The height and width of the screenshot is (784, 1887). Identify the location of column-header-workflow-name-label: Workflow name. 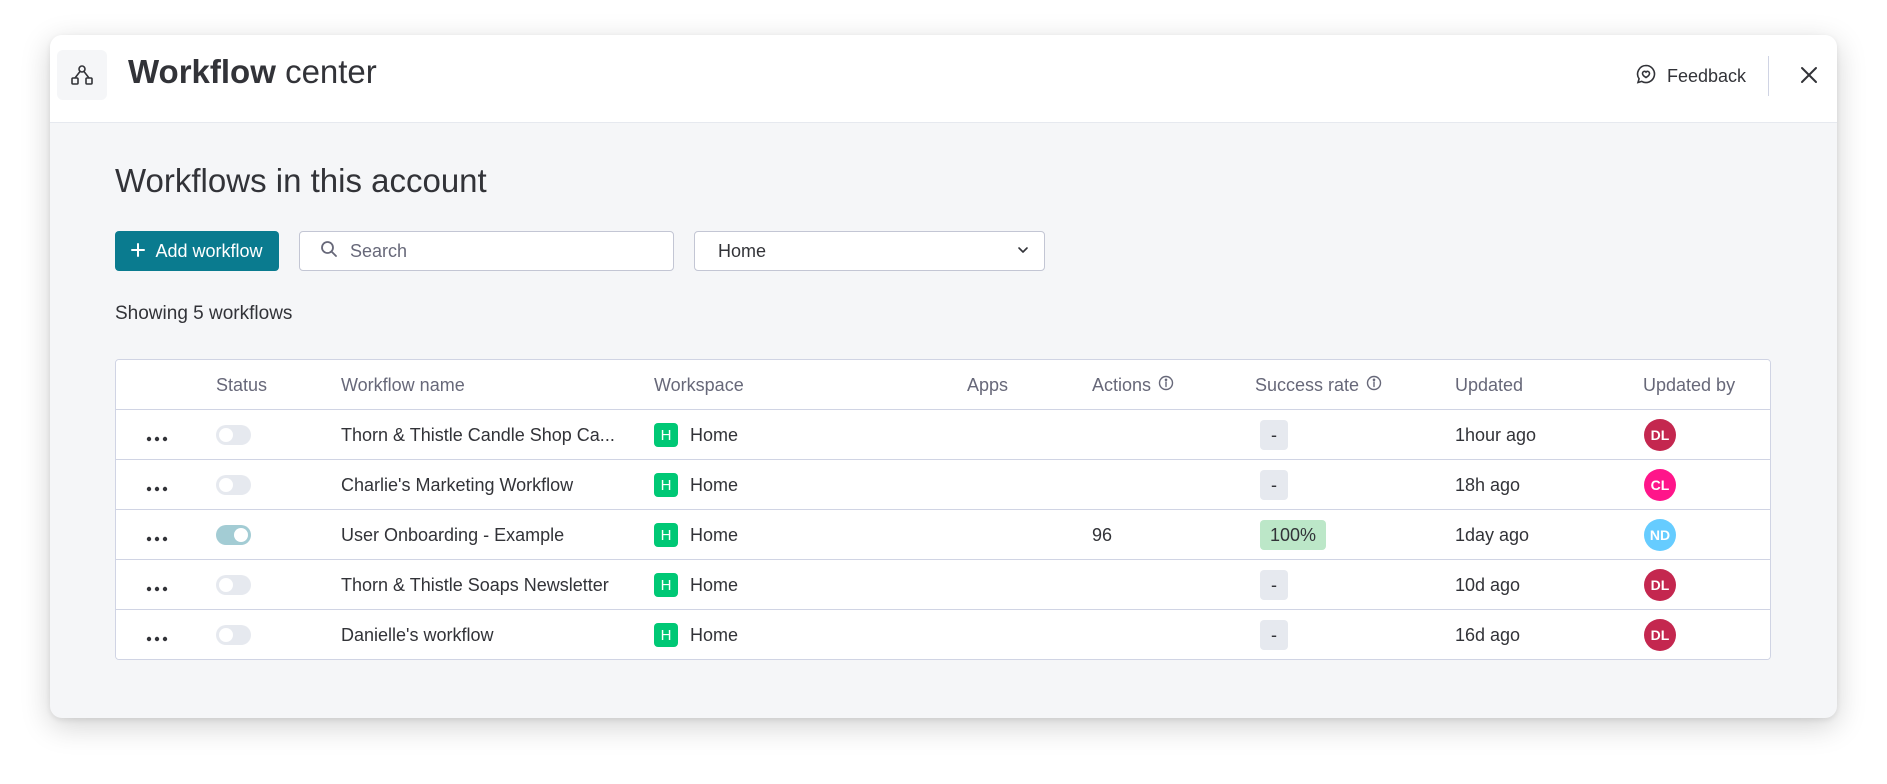
(403, 384).